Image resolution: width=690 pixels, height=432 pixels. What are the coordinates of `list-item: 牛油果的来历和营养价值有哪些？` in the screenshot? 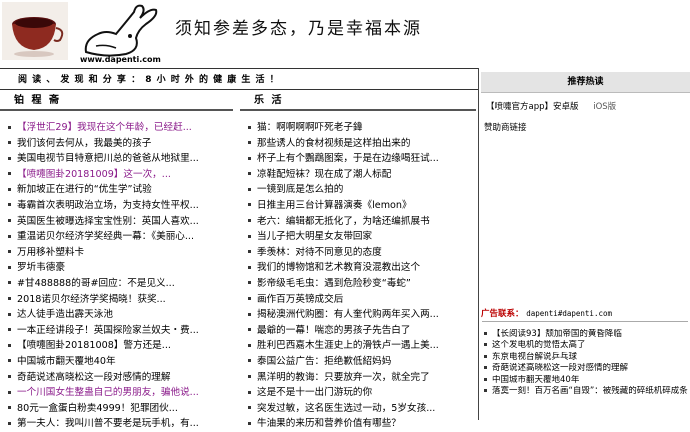 It's located at (358, 424).